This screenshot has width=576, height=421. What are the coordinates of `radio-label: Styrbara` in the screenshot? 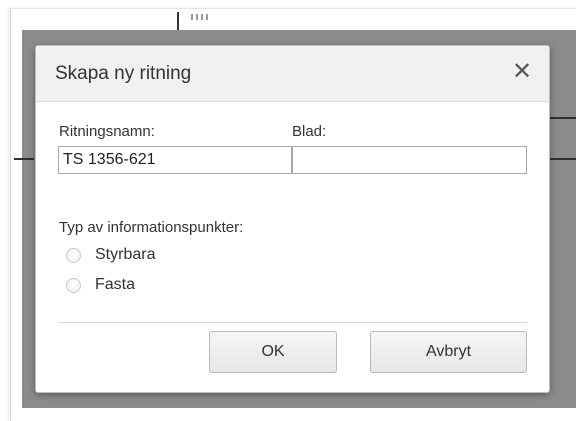 It's located at (125, 254).